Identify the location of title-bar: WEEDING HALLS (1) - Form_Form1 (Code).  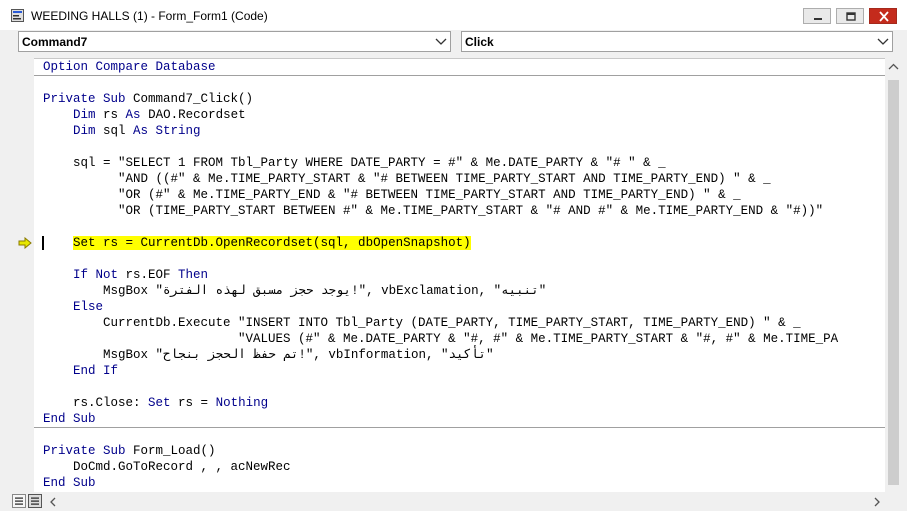
(453, 15).